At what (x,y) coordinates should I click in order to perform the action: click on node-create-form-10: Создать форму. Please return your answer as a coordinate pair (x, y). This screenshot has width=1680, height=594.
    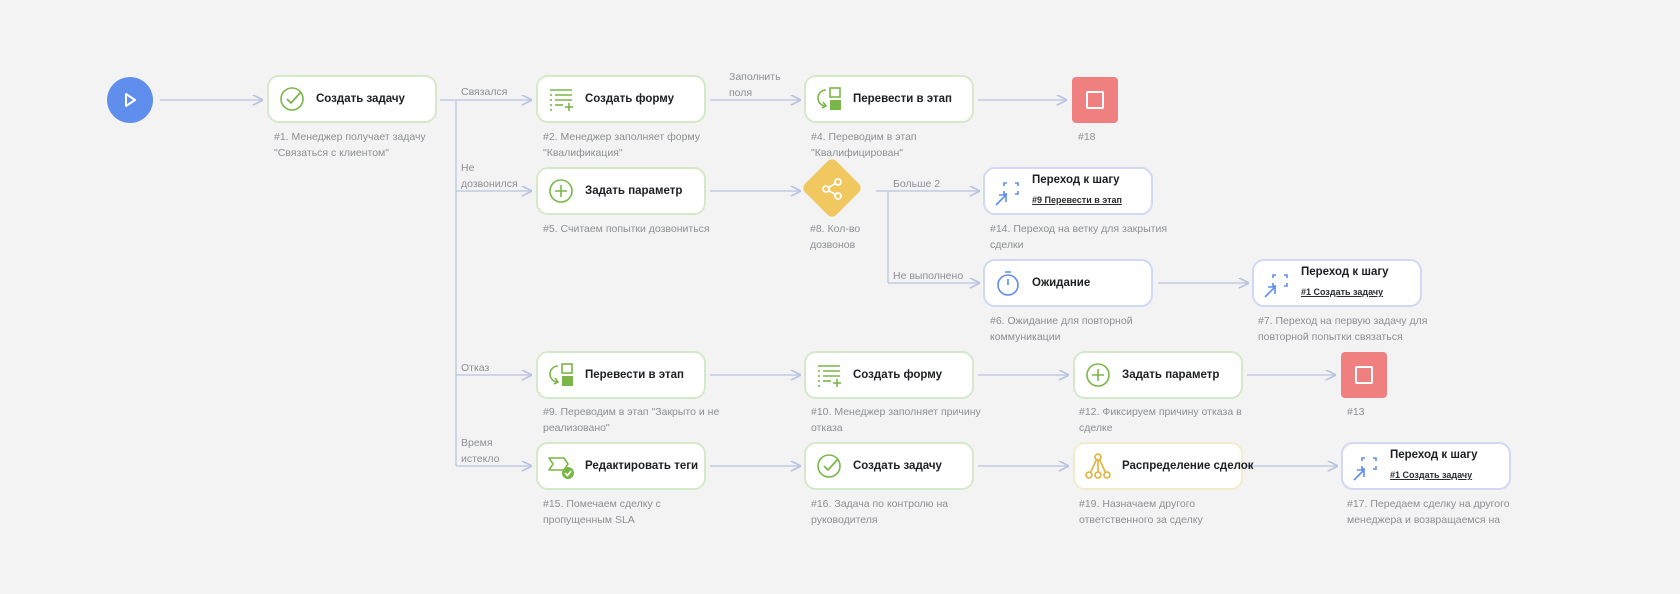
    Looking at the image, I should click on (889, 375).